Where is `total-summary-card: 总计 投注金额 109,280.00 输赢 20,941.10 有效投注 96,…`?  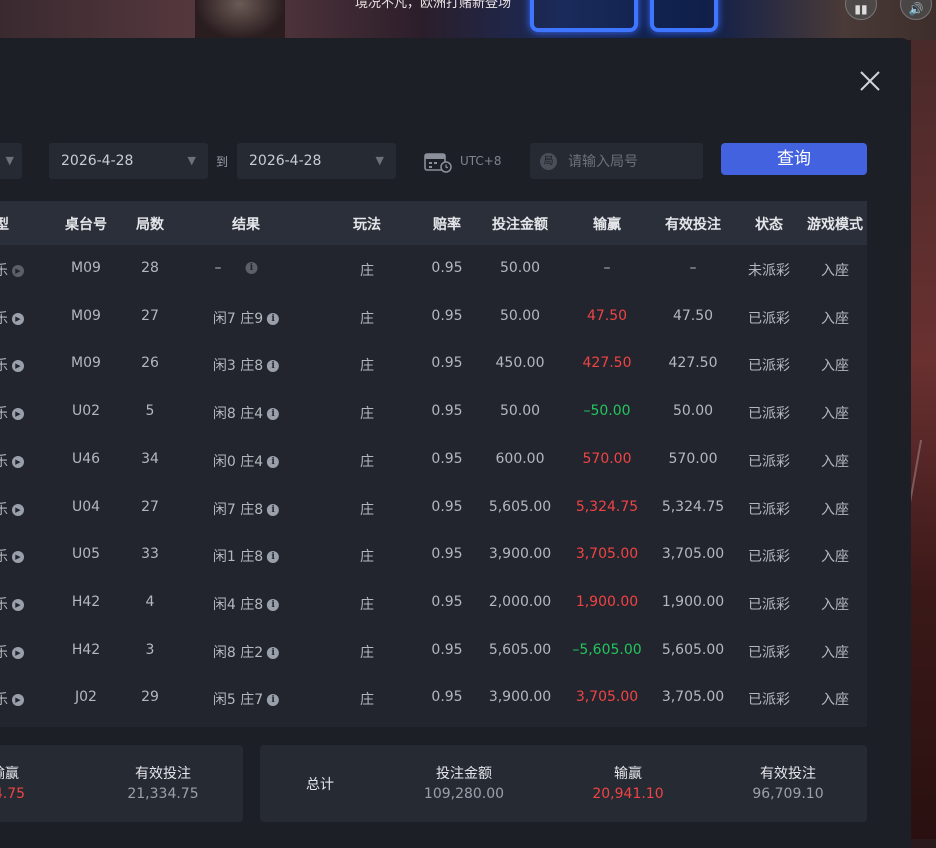 total-summary-card: 总计 投注金额 109,280.00 输赢 20,941.10 有效投注 96,… is located at coordinates (563, 783).